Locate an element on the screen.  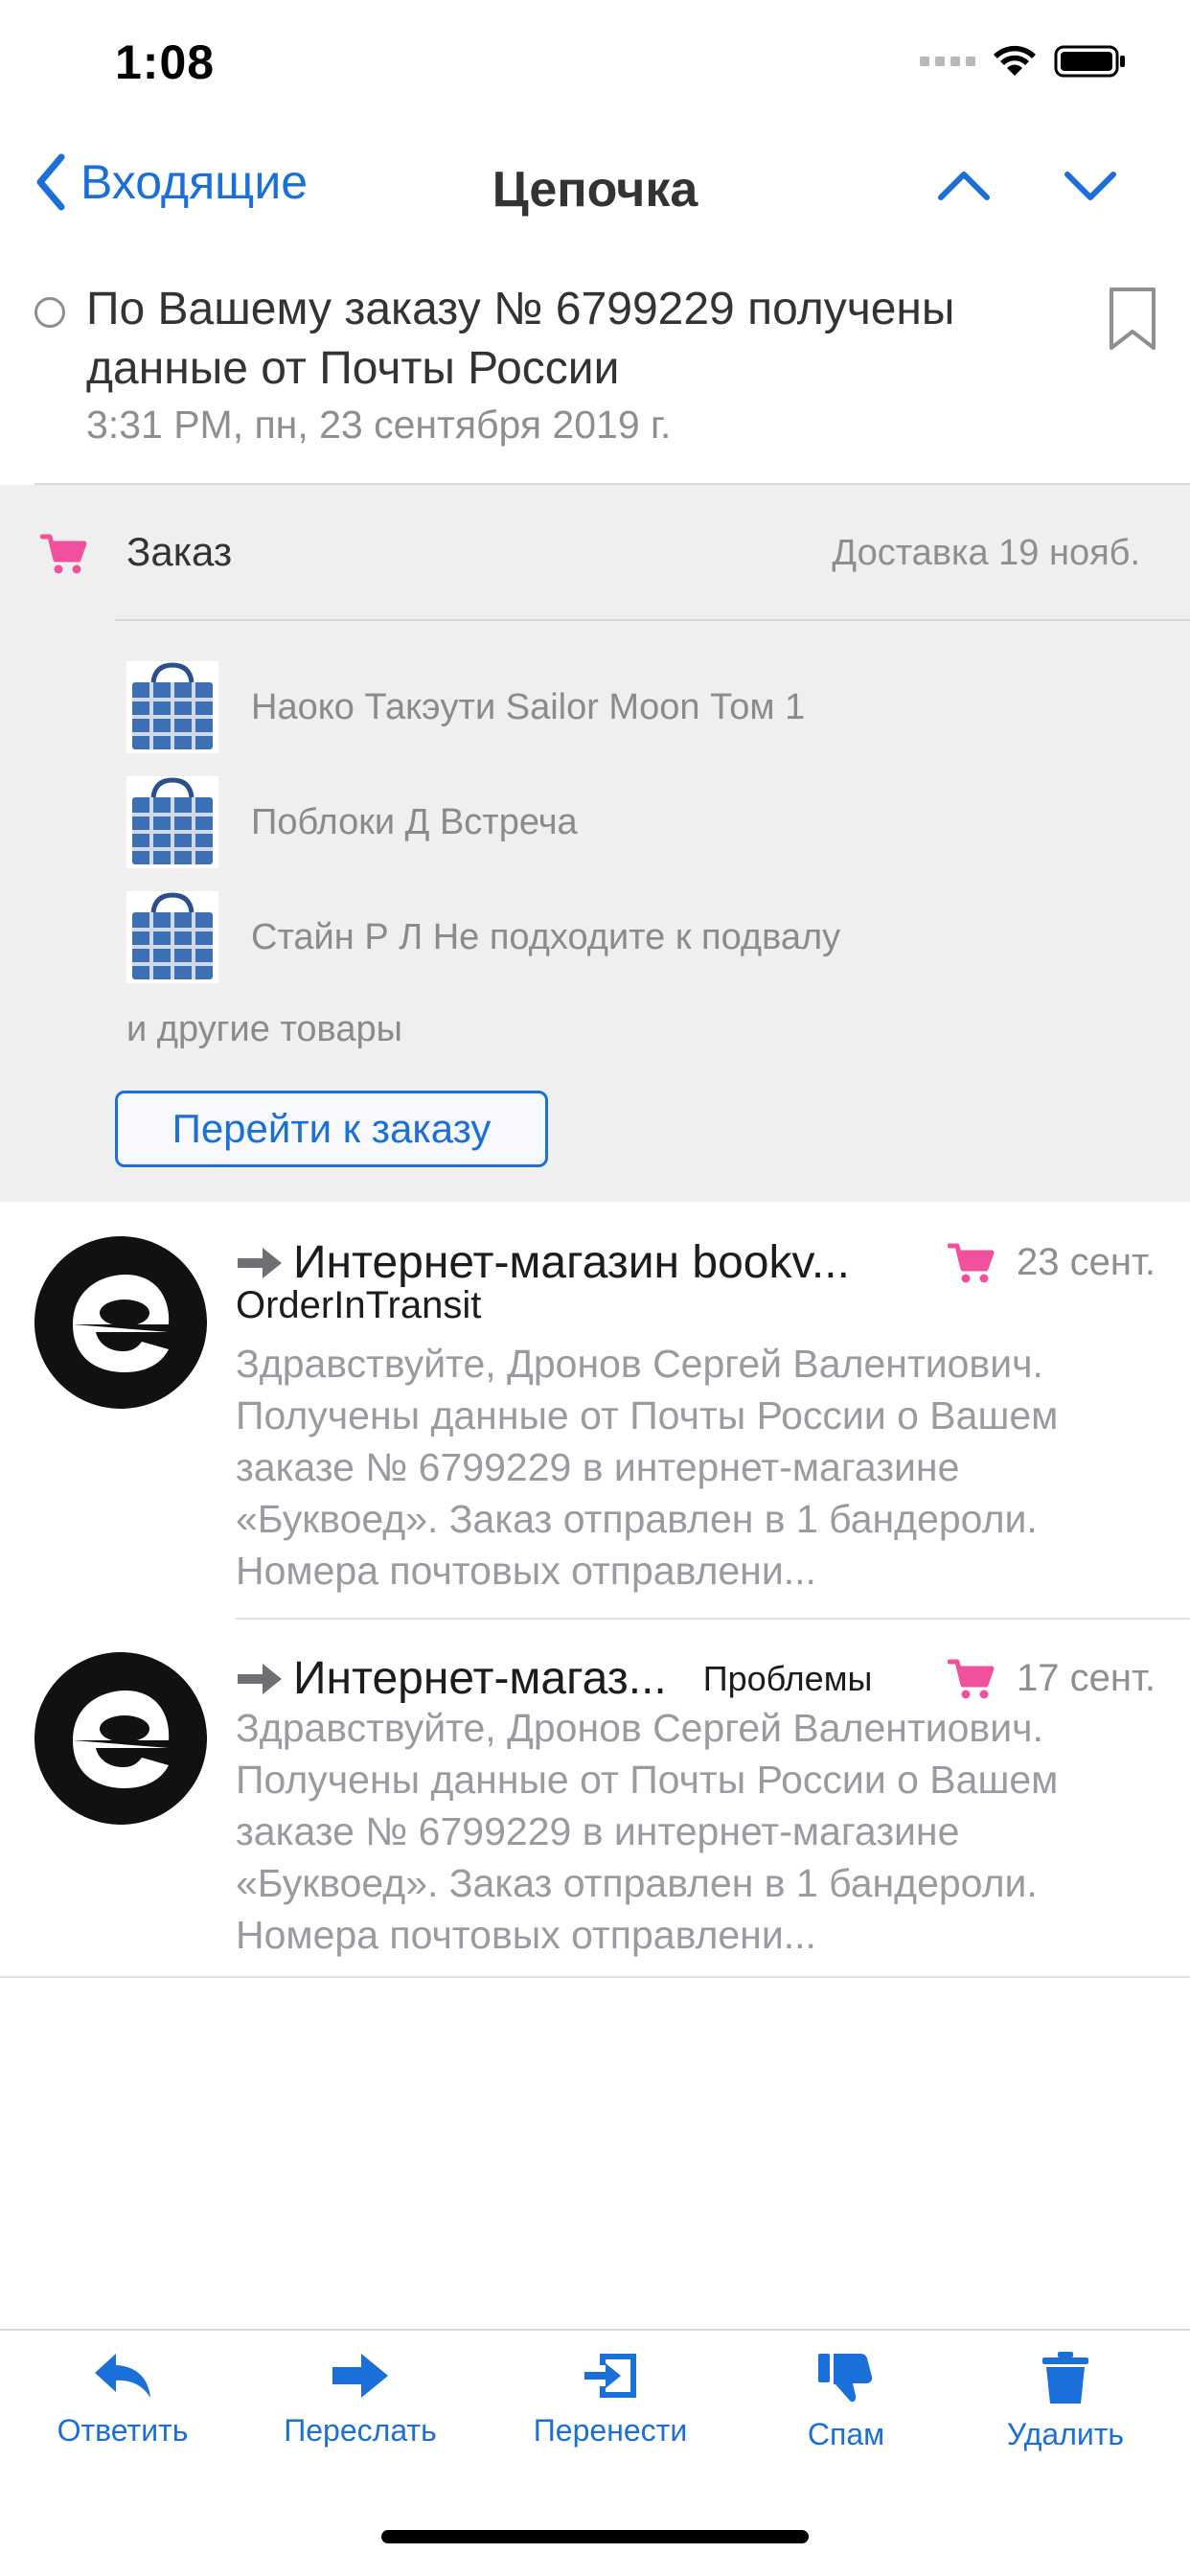
move-label: Перенести is located at coordinates (610, 2430).